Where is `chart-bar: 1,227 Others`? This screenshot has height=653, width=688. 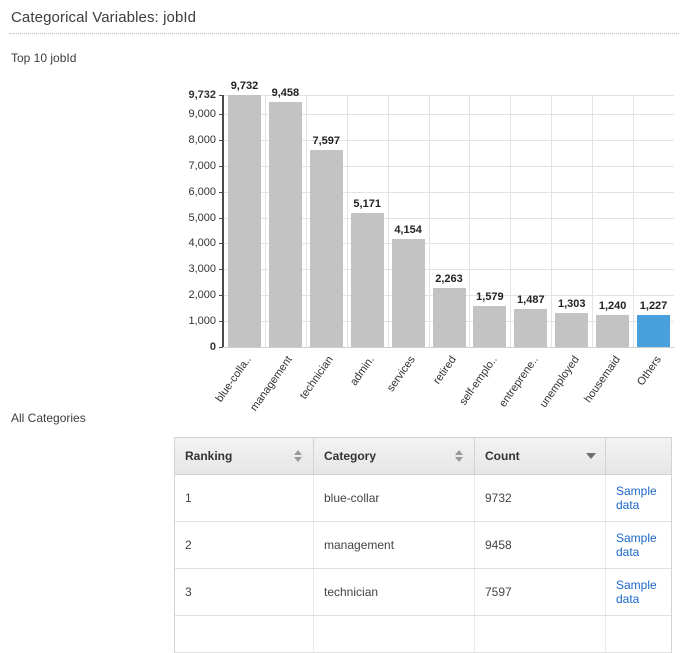 chart-bar: 1,227 Others is located at coordinates (653, 344).